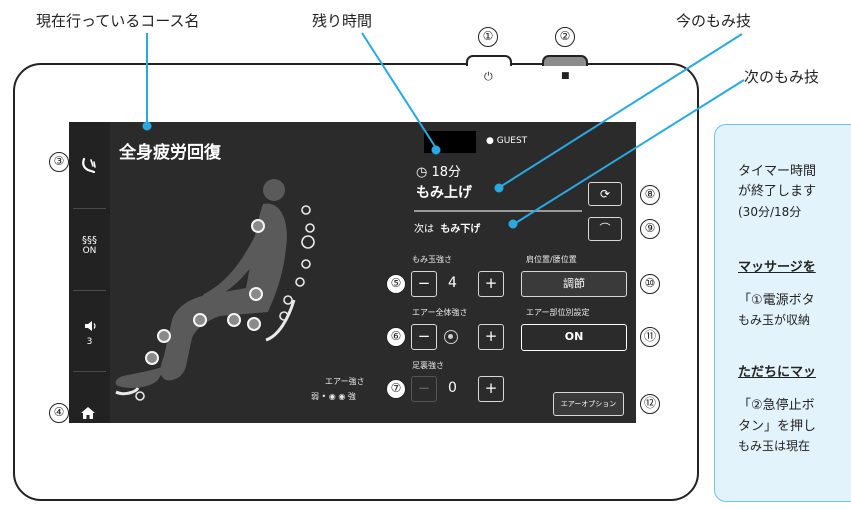 This screenshot has height=509, width=851. Describe the element at coordinates (650, 284) in the screenshot. I see `marker-10: ⑩` at that location.